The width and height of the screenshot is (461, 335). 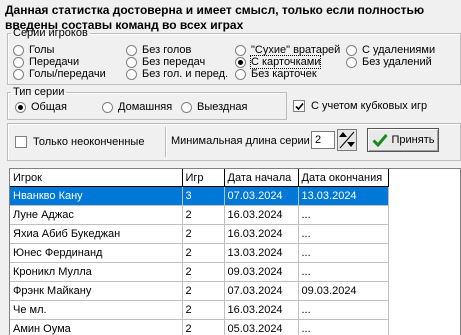 I want to click on radio-no-ejections: Без удалений, so click(x=389, y=62).